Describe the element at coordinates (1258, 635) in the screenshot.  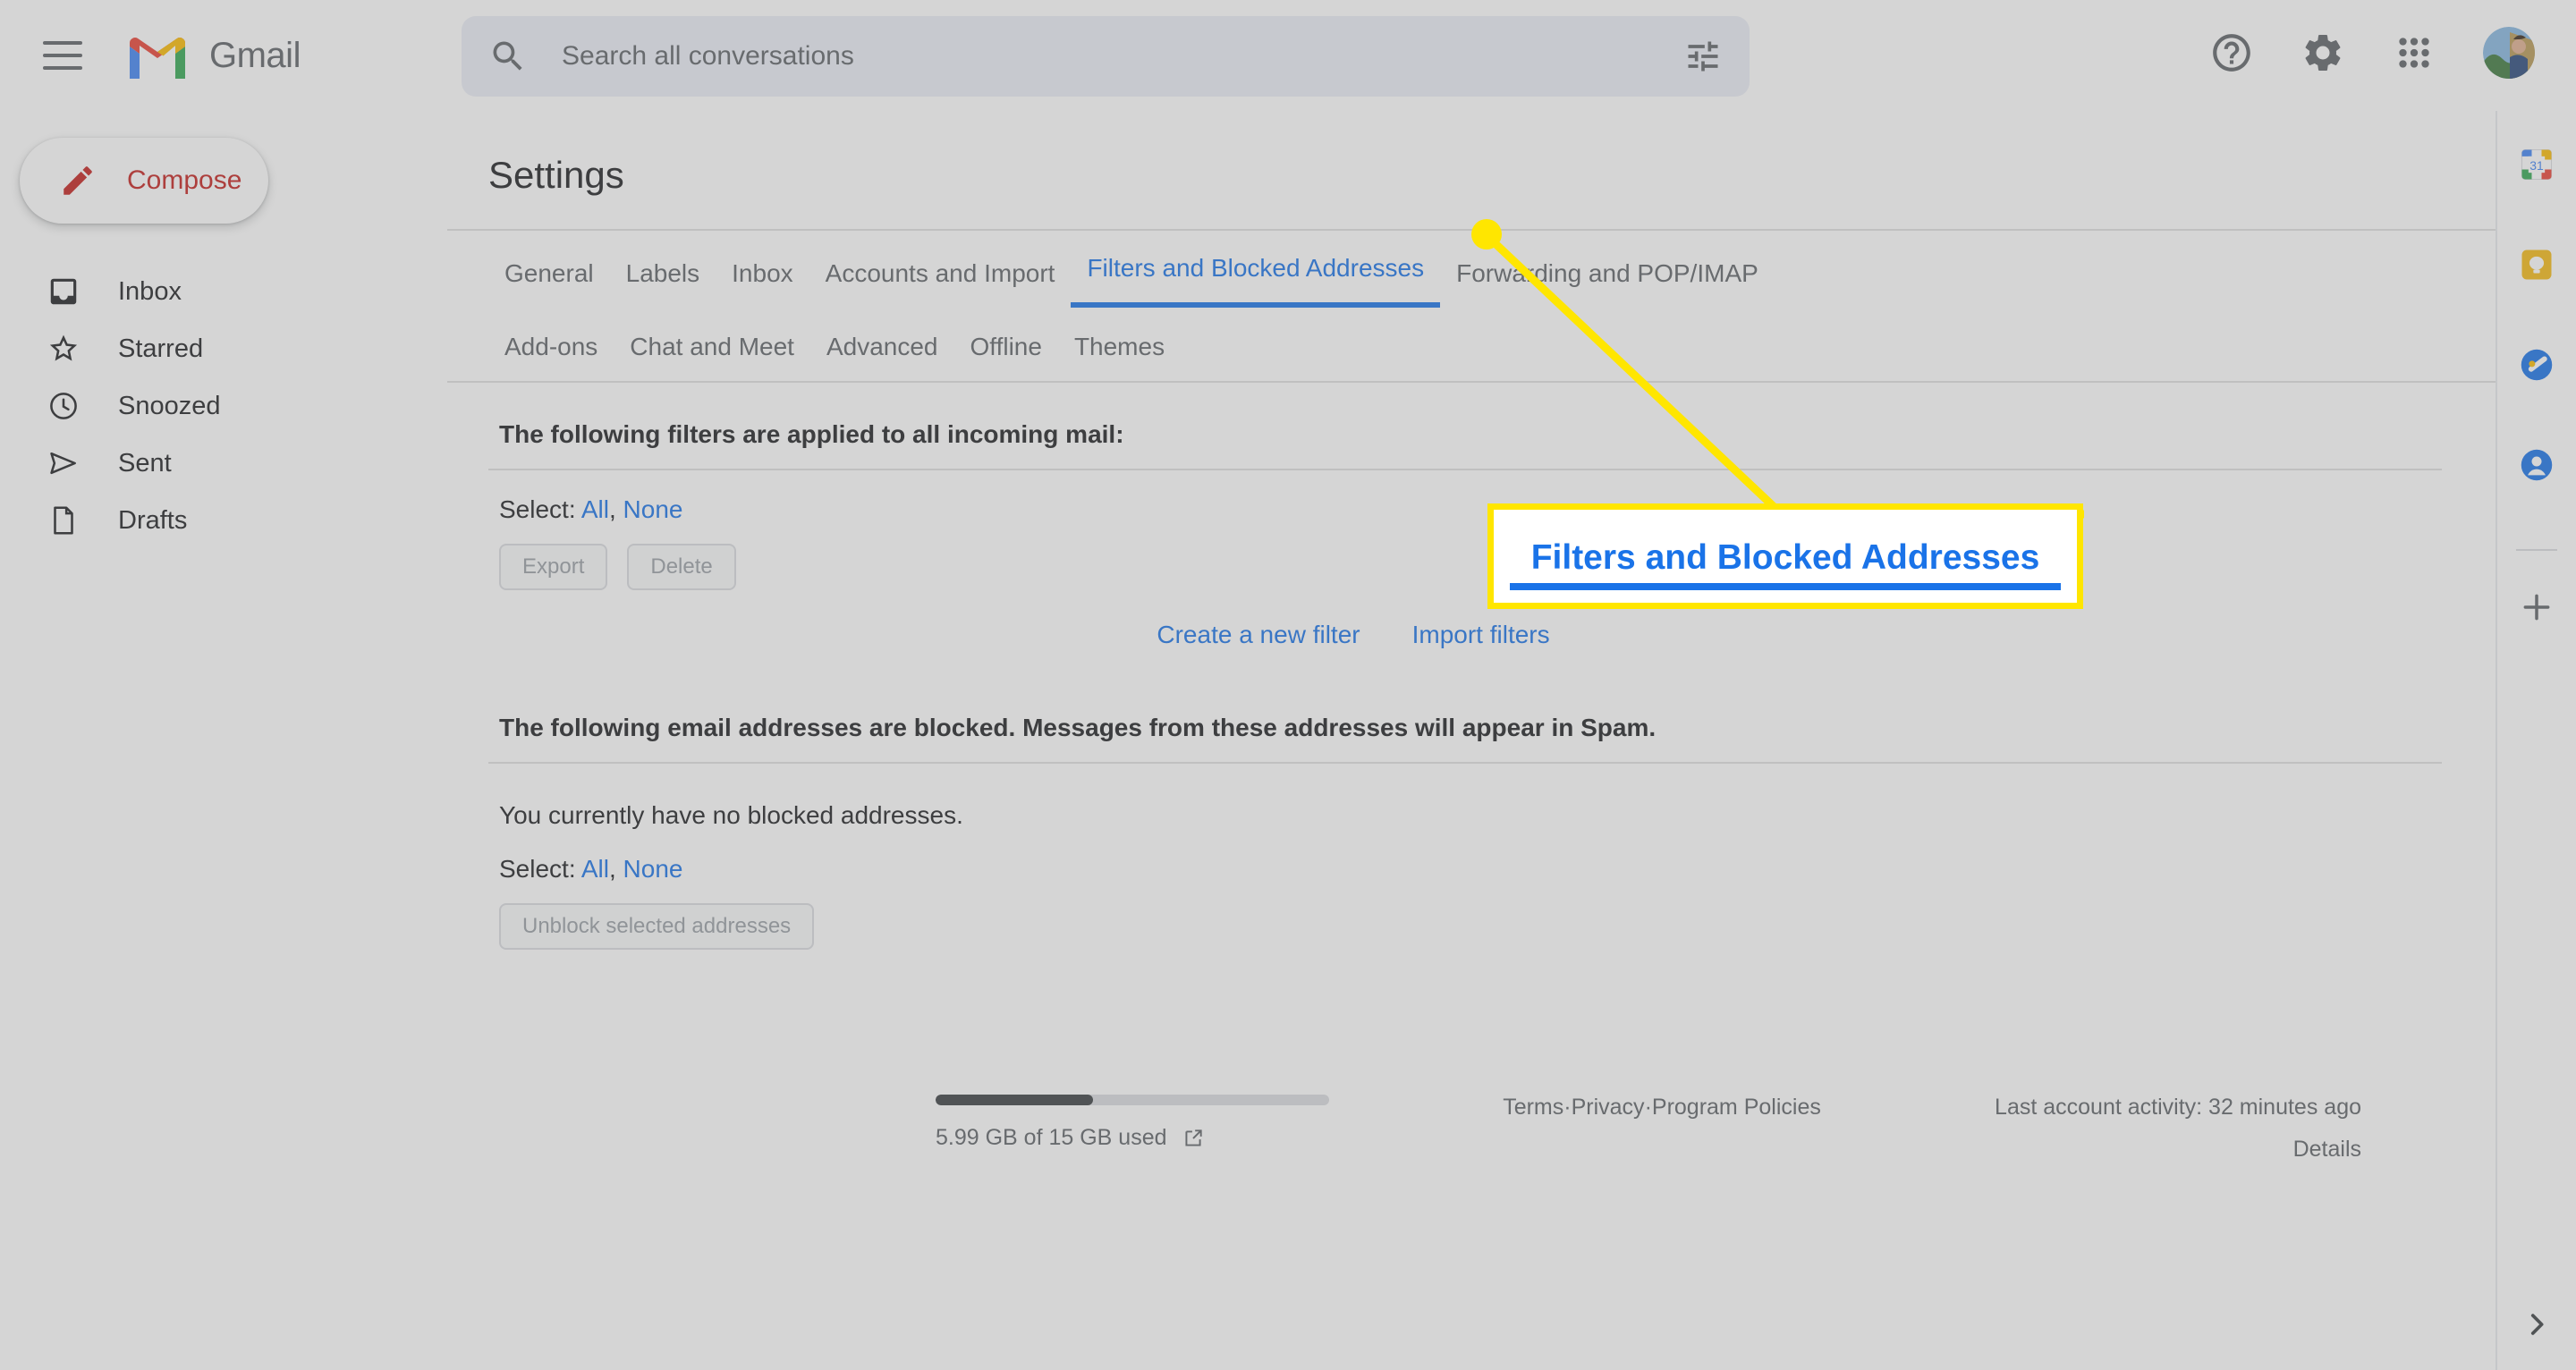
I see `create-a-new-filter-link: Create a new filter` at that location.